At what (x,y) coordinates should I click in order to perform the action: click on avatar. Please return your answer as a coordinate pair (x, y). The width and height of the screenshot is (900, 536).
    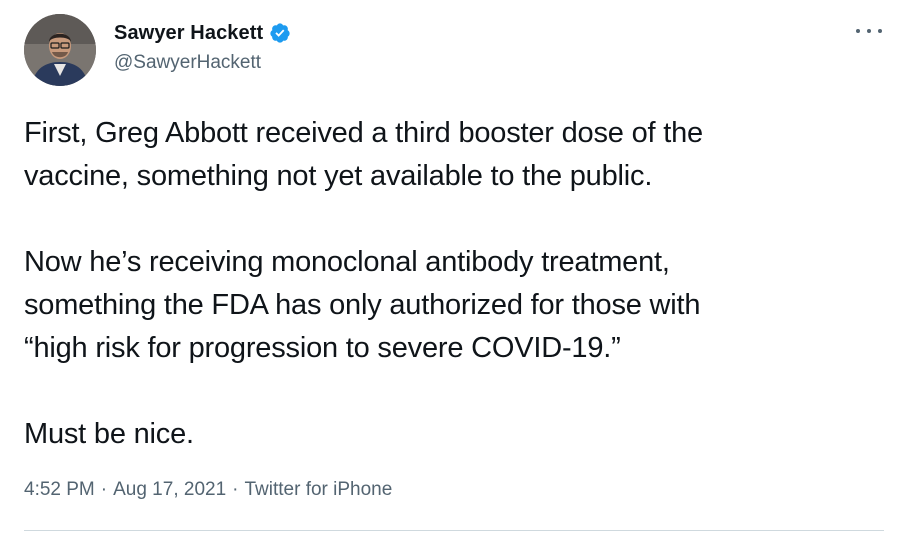
    Looking at the image, I should click on (60, 50).